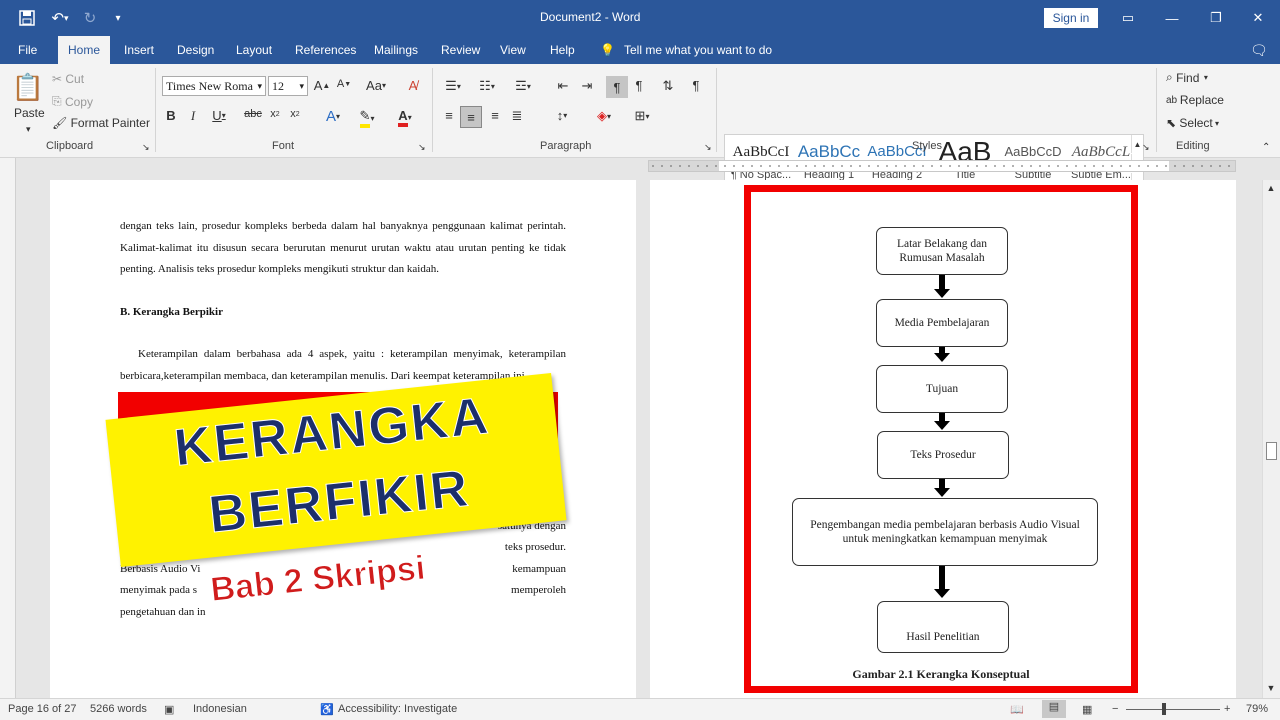  What do you see at coordinates (1257, 709) in the screenshot?
I see `zoom-level: 79%` at bounding box center [1257, 709].